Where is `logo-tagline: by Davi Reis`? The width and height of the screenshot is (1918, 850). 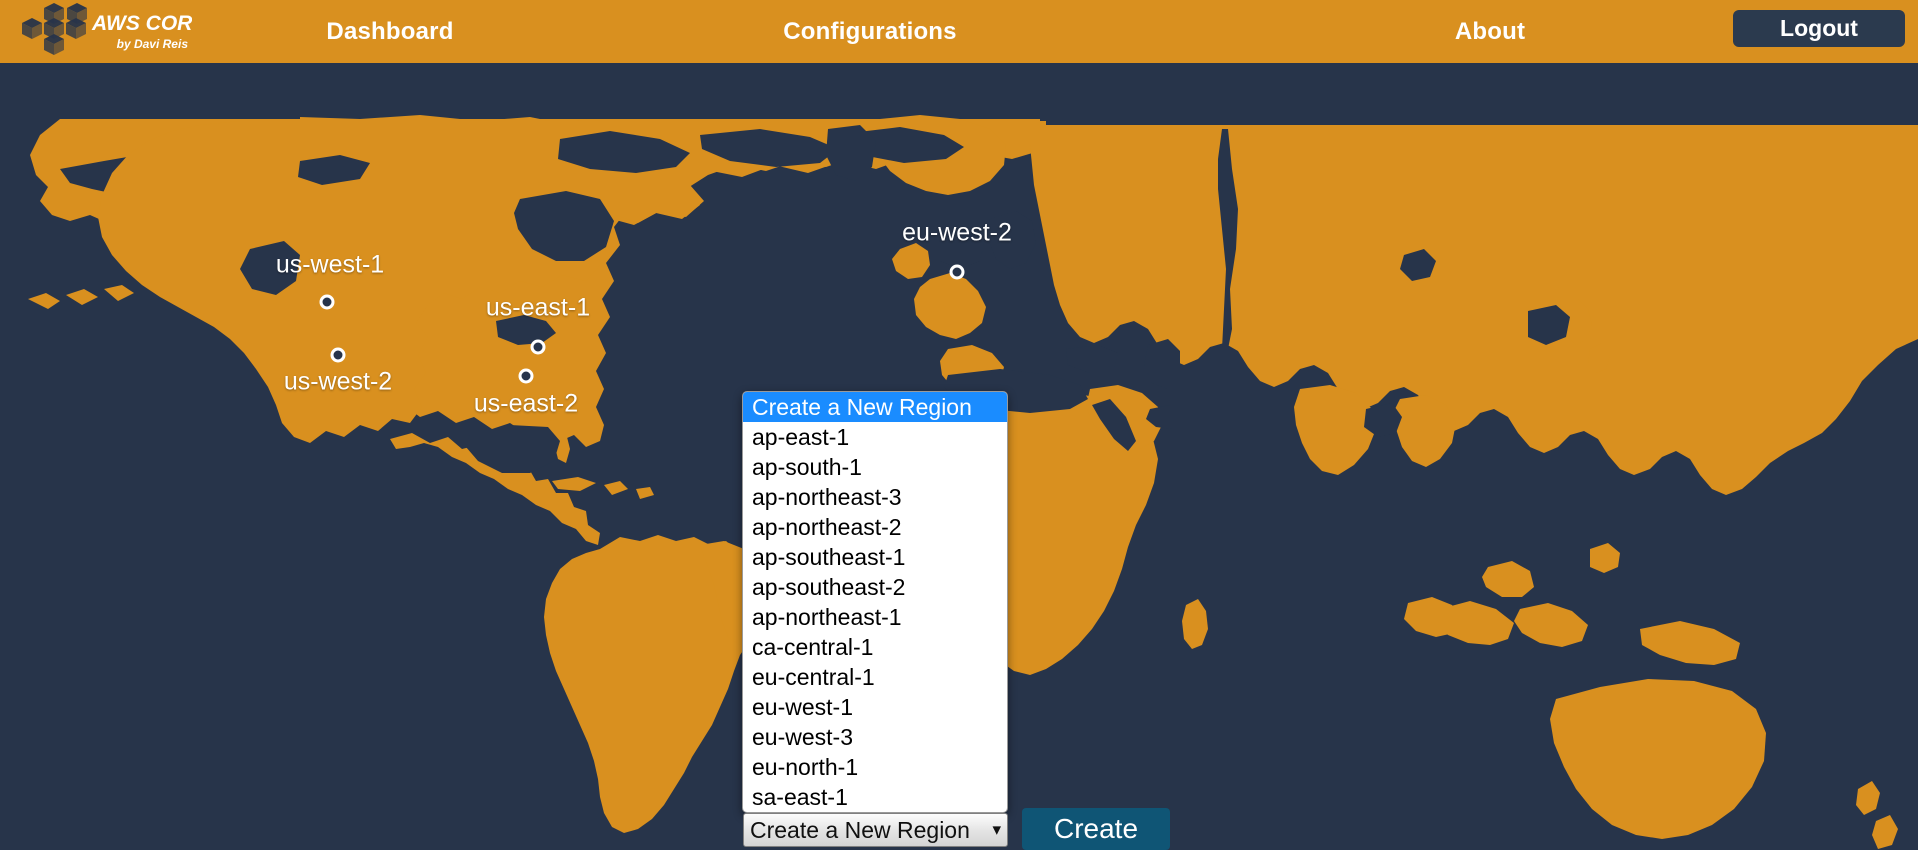 logo-tagline: by Davi Reis is located at coordinates (153, 44).